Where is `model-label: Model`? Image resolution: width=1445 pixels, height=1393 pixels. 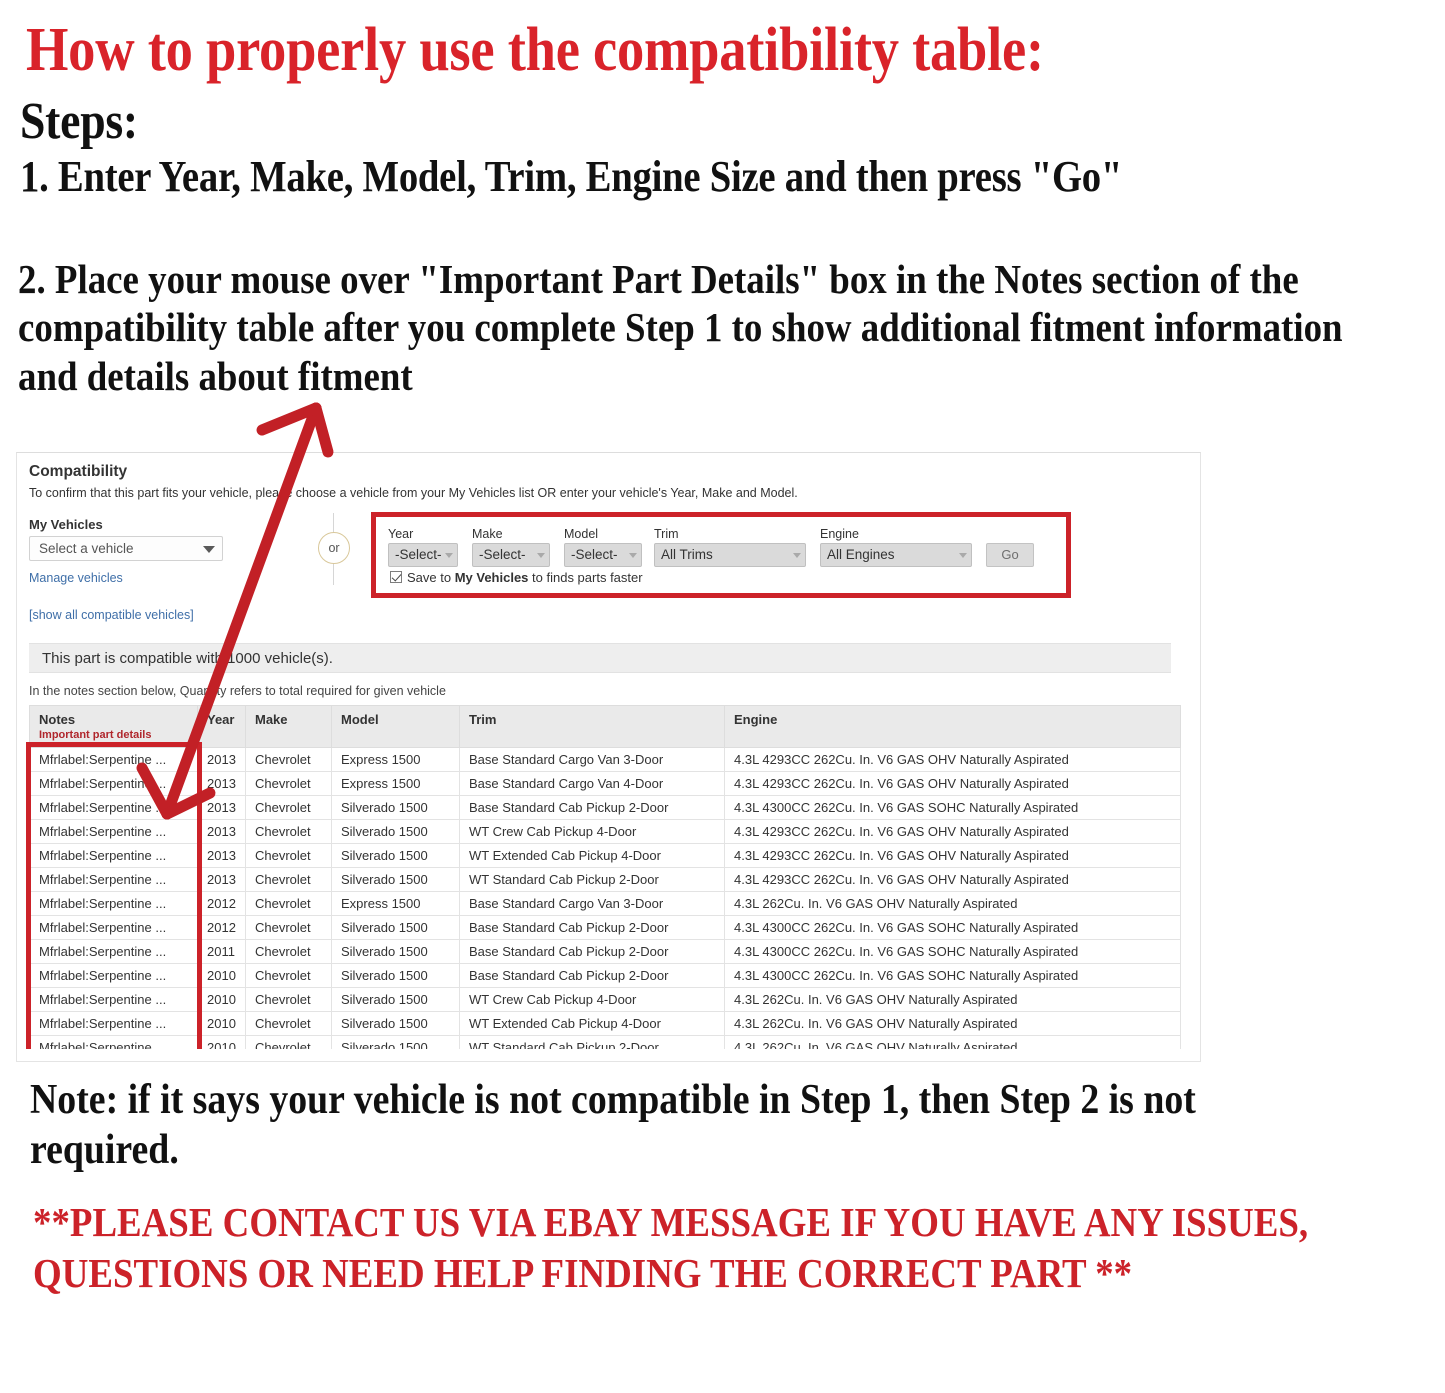
model-label: Model is located at coordinates (581, 534).